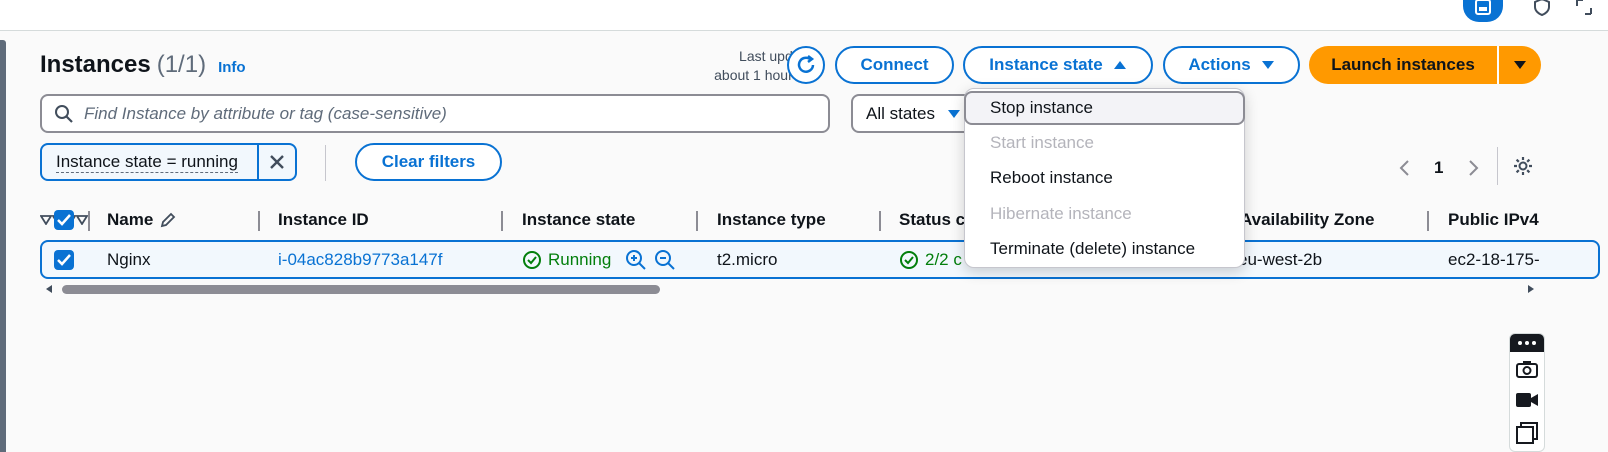  Describe the element at coordinates (1531, 289) in the screenshot. I see `scroll-right-icon` at that location.